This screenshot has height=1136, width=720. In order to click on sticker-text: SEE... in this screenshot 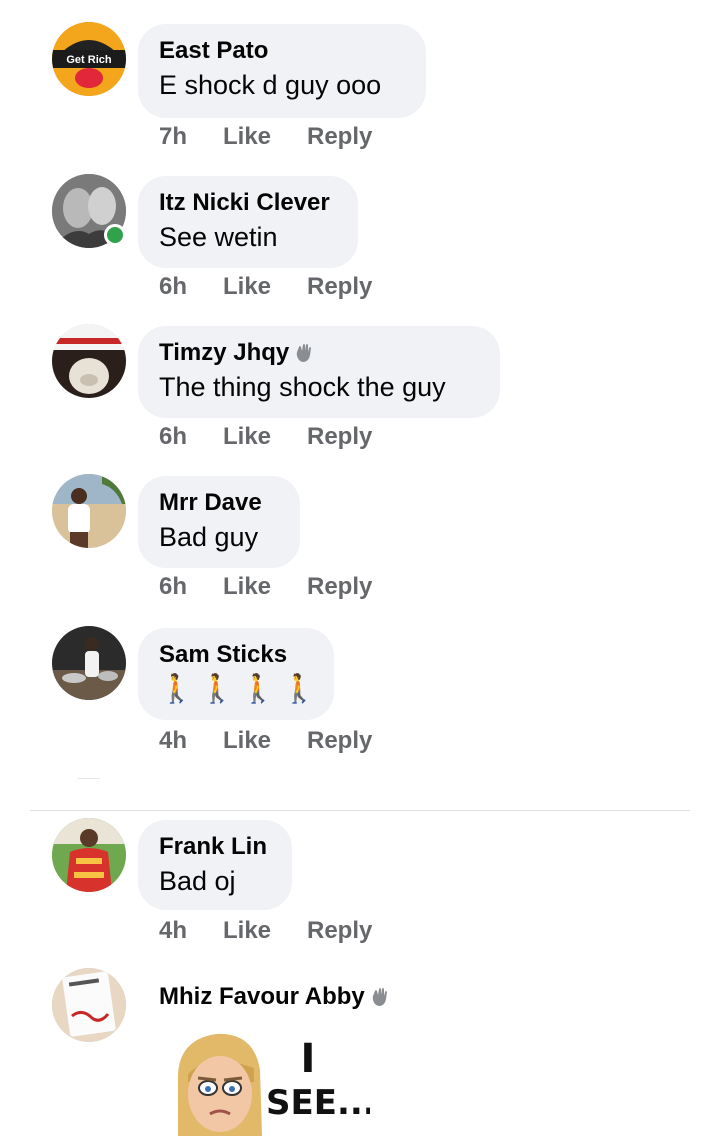, I will do `click(318, 1103)`.